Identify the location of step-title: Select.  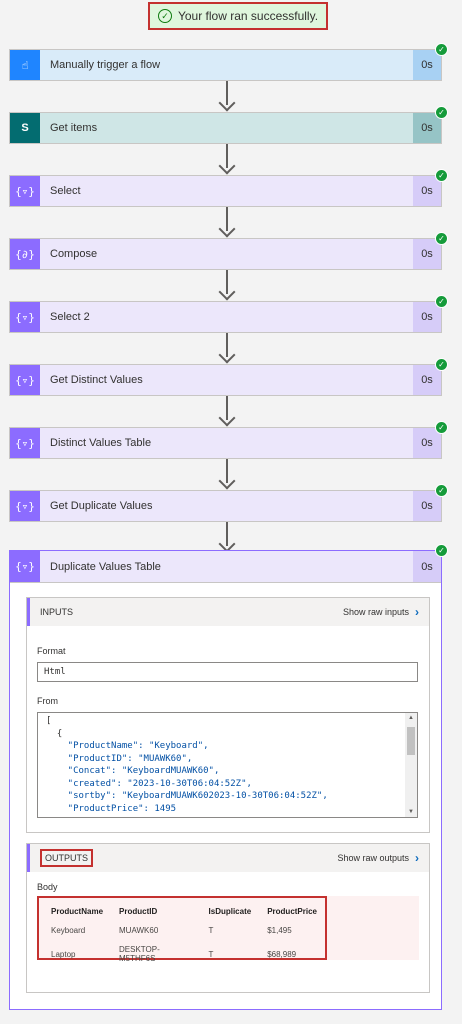
(65, 191).